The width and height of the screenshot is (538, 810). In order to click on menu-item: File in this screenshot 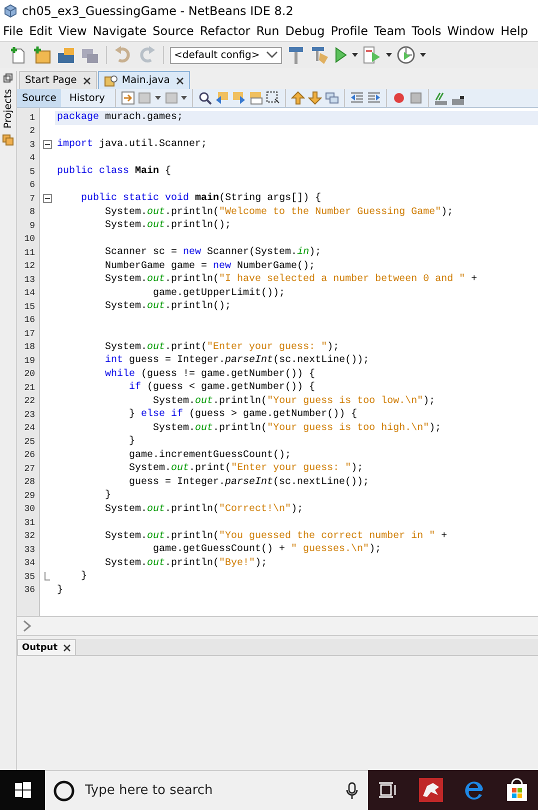, I will do `click(13, 31)`.